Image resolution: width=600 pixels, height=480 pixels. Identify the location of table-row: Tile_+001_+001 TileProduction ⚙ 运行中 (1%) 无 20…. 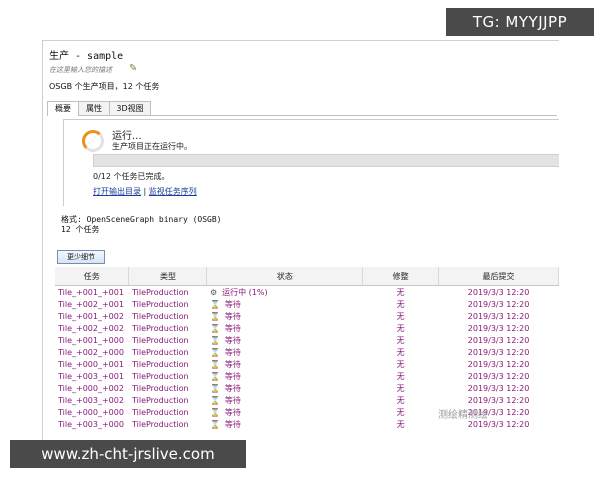
(307, 292).